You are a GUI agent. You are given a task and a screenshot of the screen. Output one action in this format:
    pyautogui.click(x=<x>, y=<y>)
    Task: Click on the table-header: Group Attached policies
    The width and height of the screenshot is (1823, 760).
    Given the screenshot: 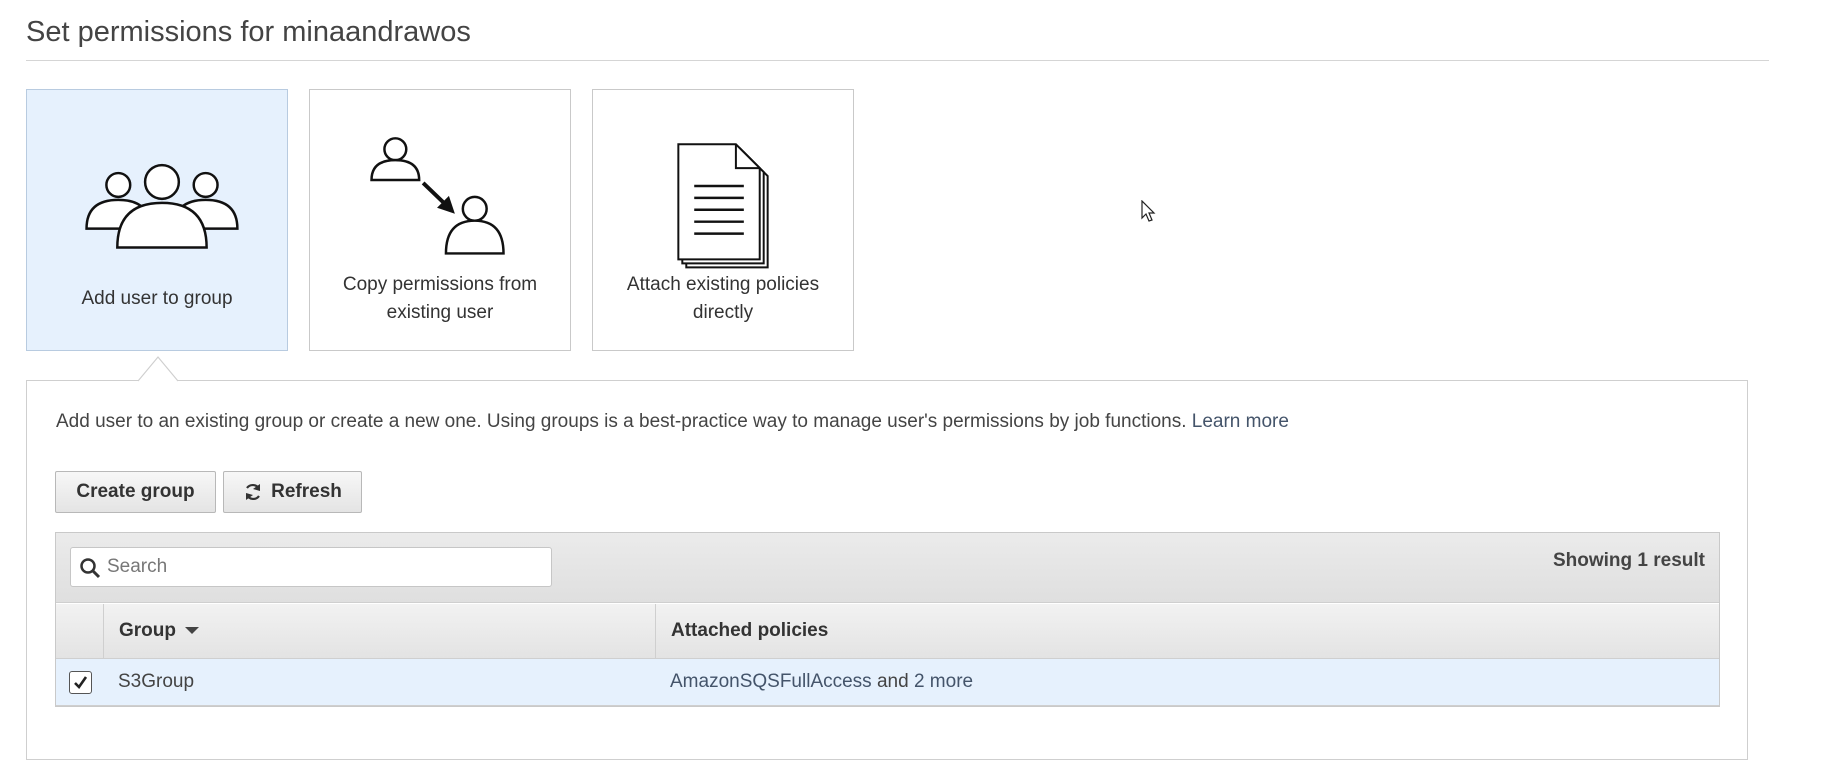 What is the action you would take?
    pyautogui.click(x=887, y=631)
    